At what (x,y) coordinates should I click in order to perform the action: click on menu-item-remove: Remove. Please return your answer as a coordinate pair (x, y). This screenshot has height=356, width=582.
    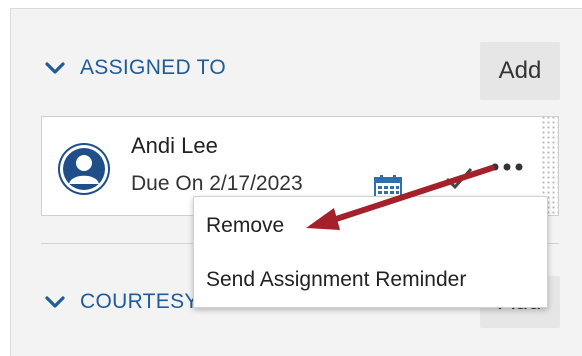
    Looking at the image, I should click on (245, 226).